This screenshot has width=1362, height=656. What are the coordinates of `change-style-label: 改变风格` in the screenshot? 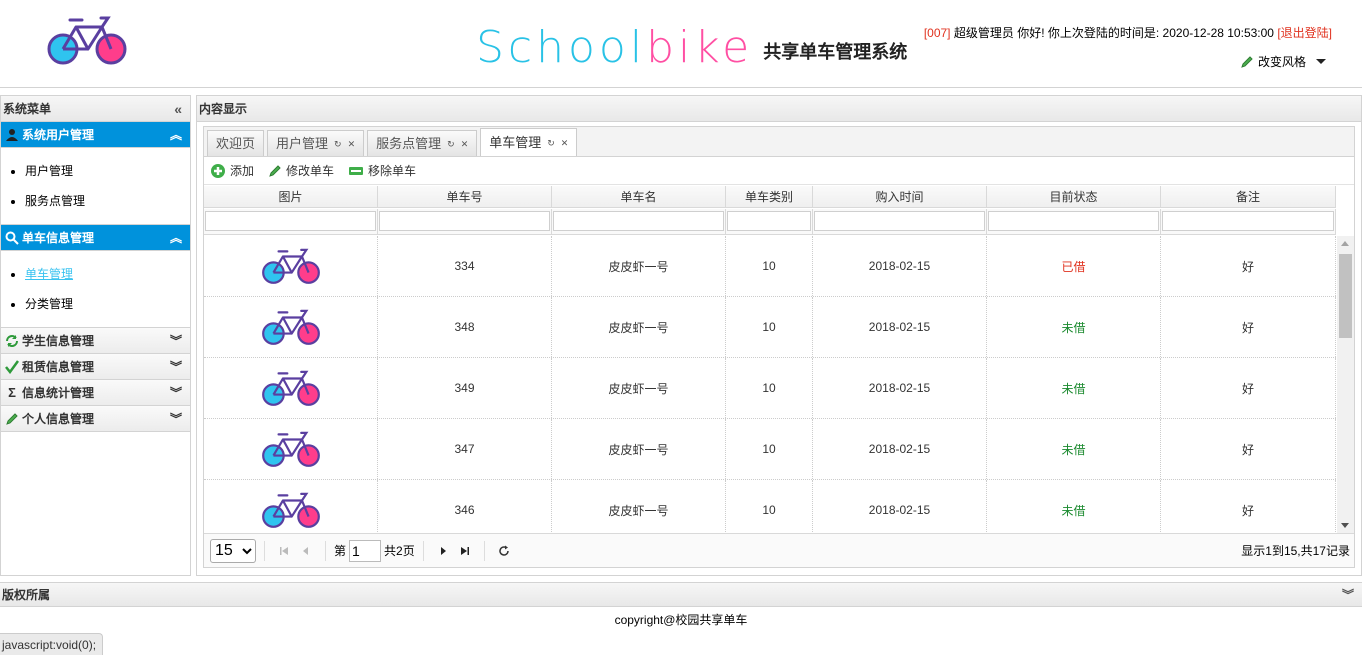 It's located at (1281, 62).